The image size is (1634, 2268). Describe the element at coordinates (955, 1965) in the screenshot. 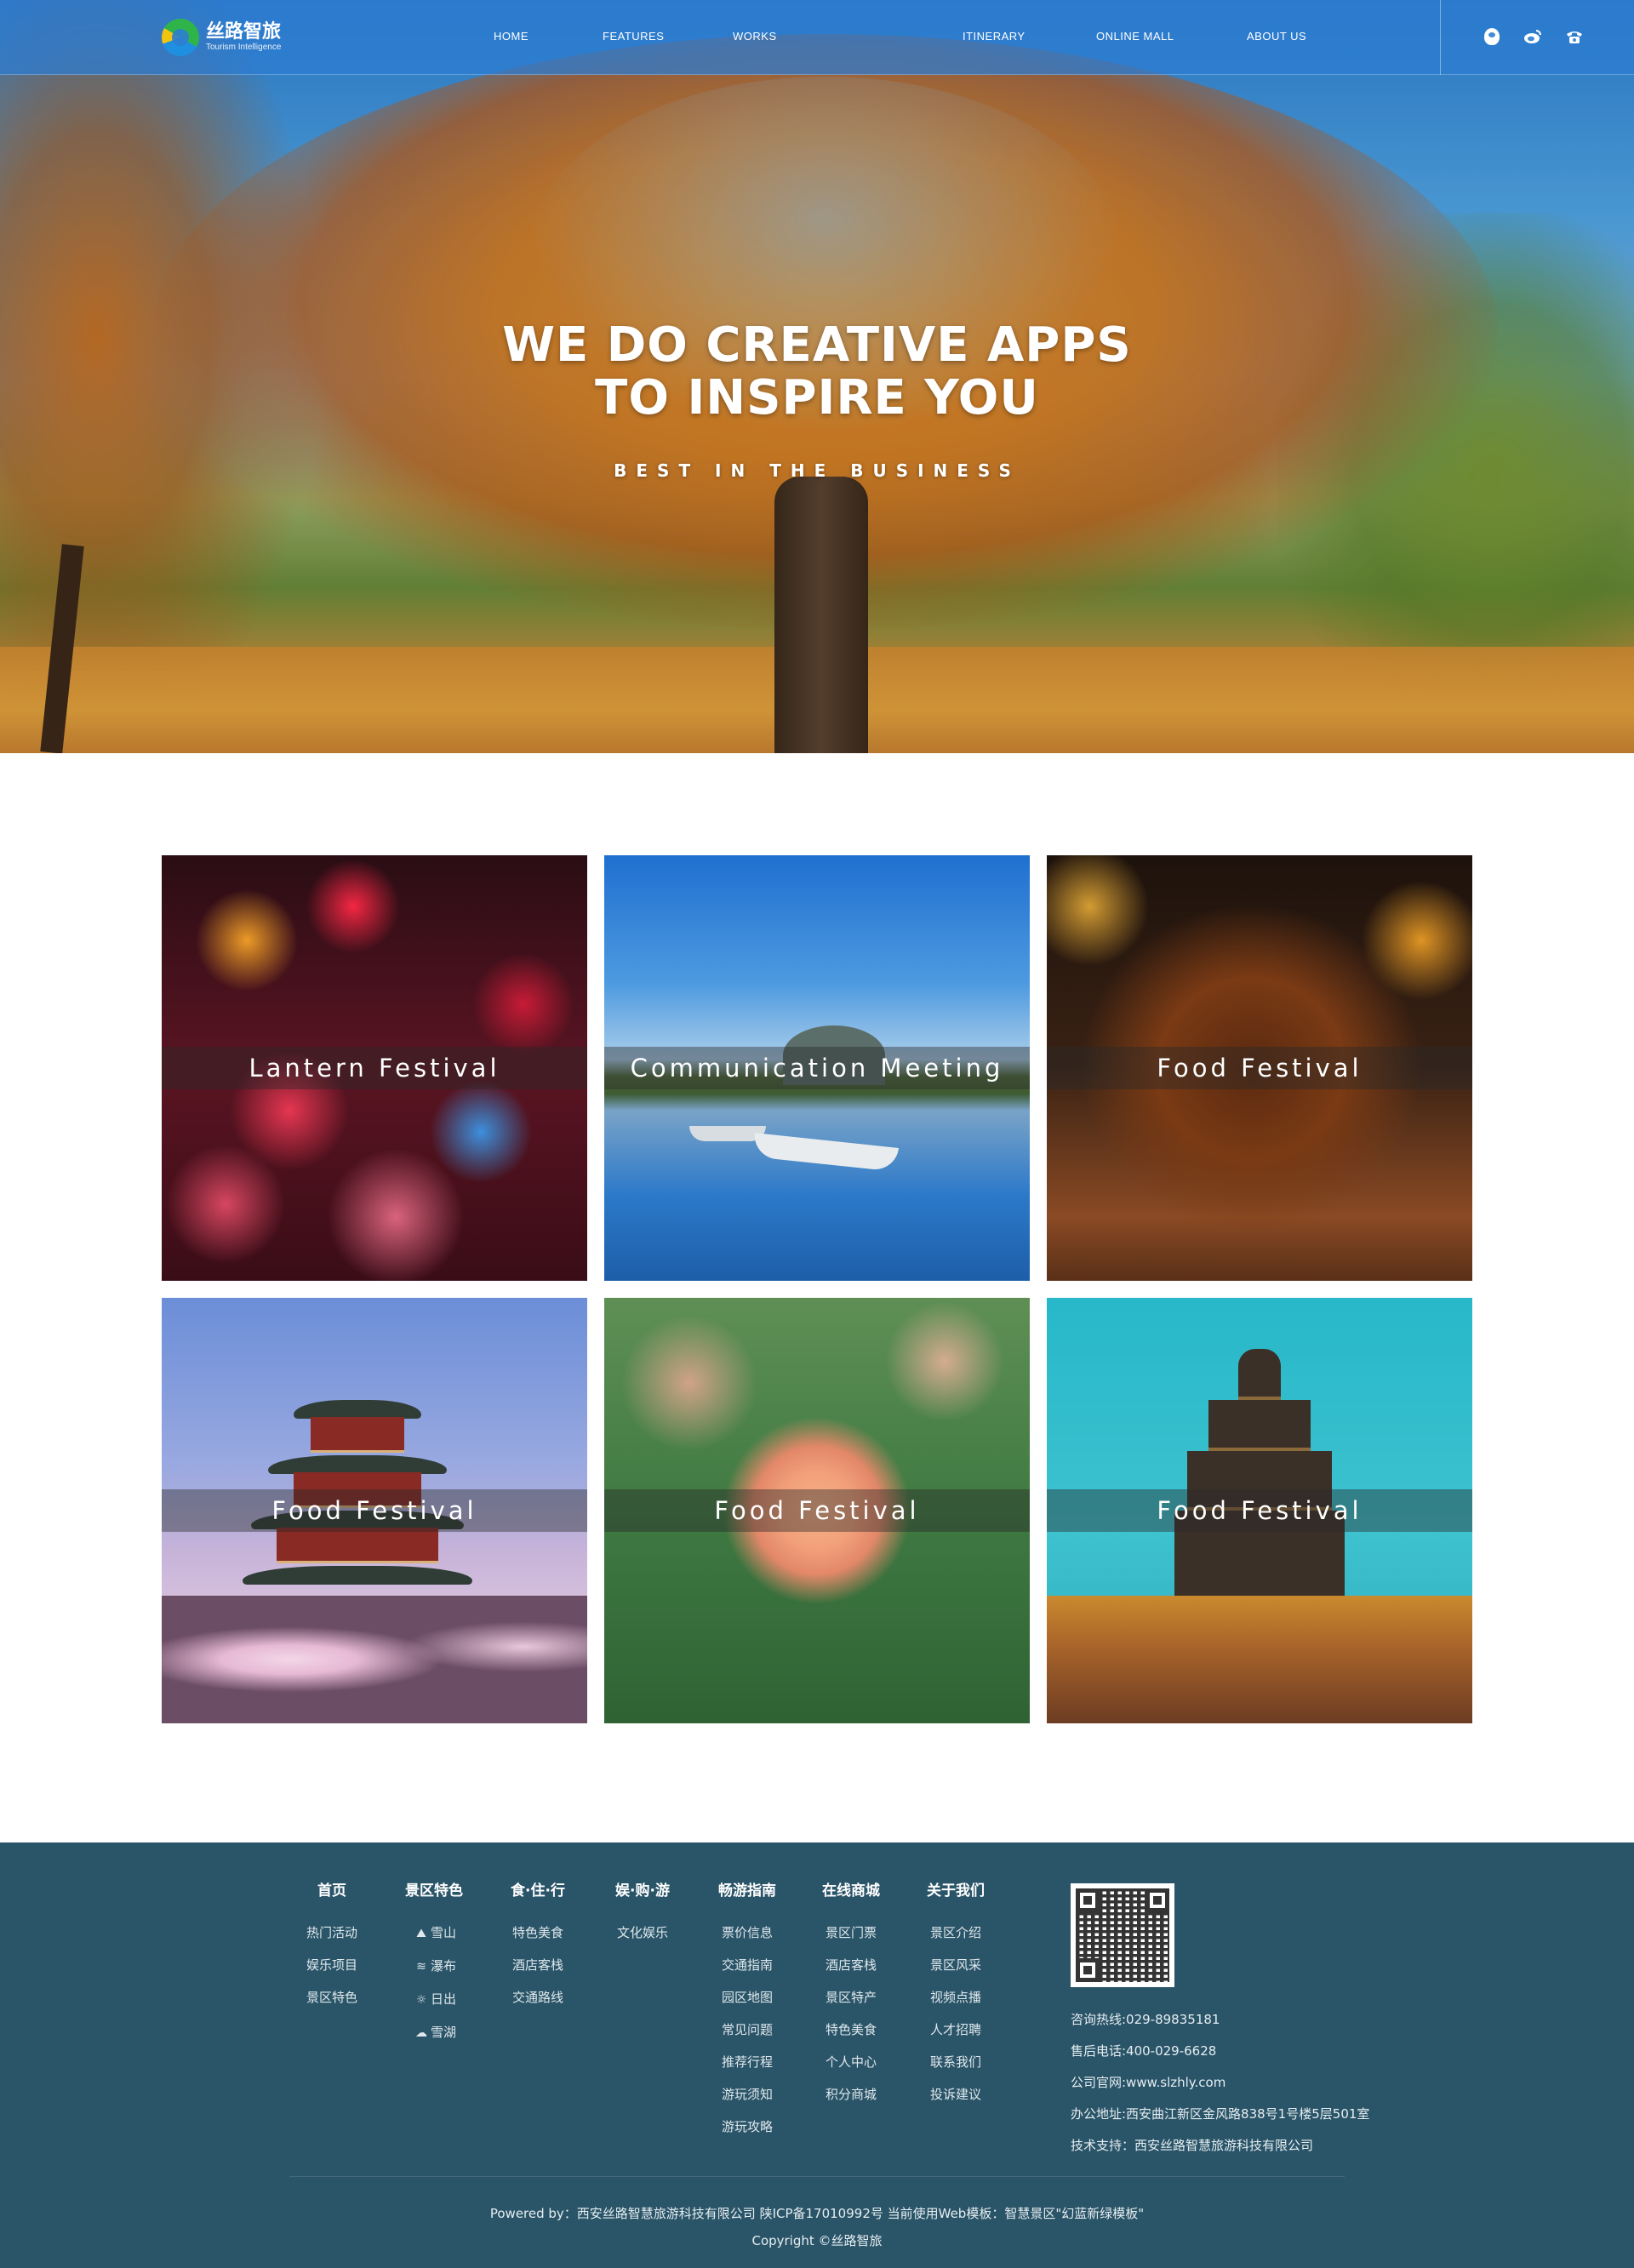

I see `footer-link: 景区风采` at that location.